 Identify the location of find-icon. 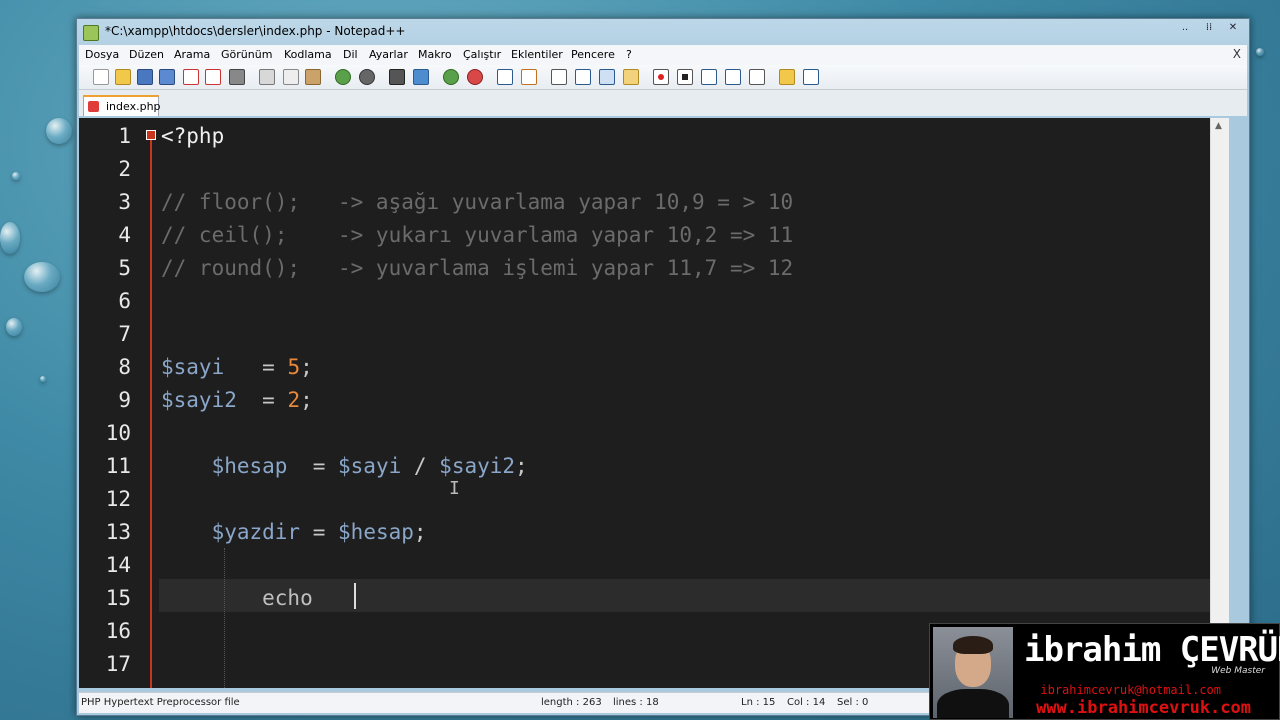
(397, 77).